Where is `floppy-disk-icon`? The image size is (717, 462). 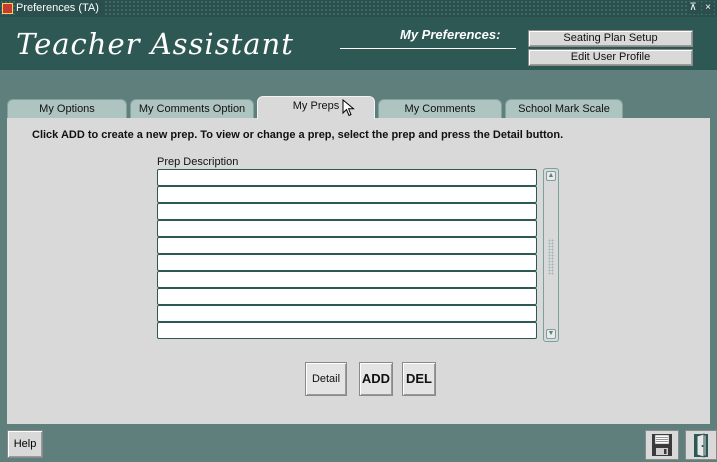
floppy-disk-icon is located at coordinates (662, 445).